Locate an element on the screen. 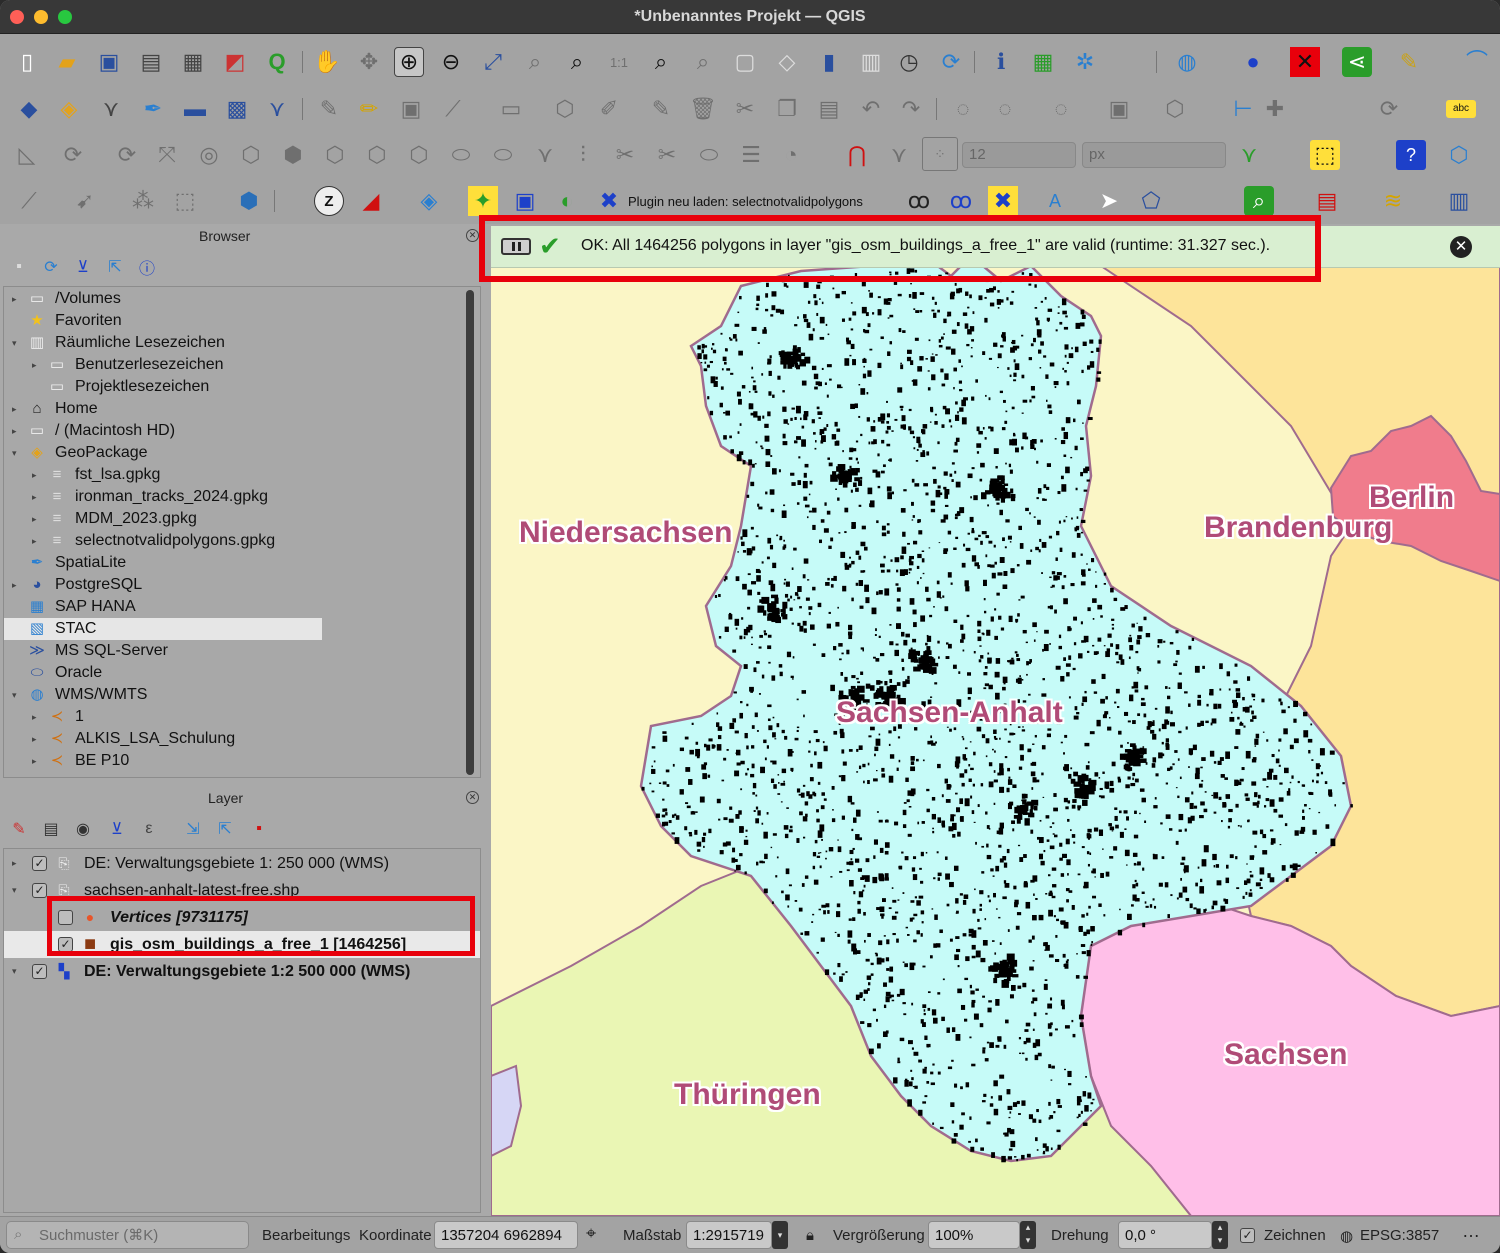 The width and height of the screenshot is (1500, 1253). shape-digitize-icon: ◔ is located at coordinates (791, 155).